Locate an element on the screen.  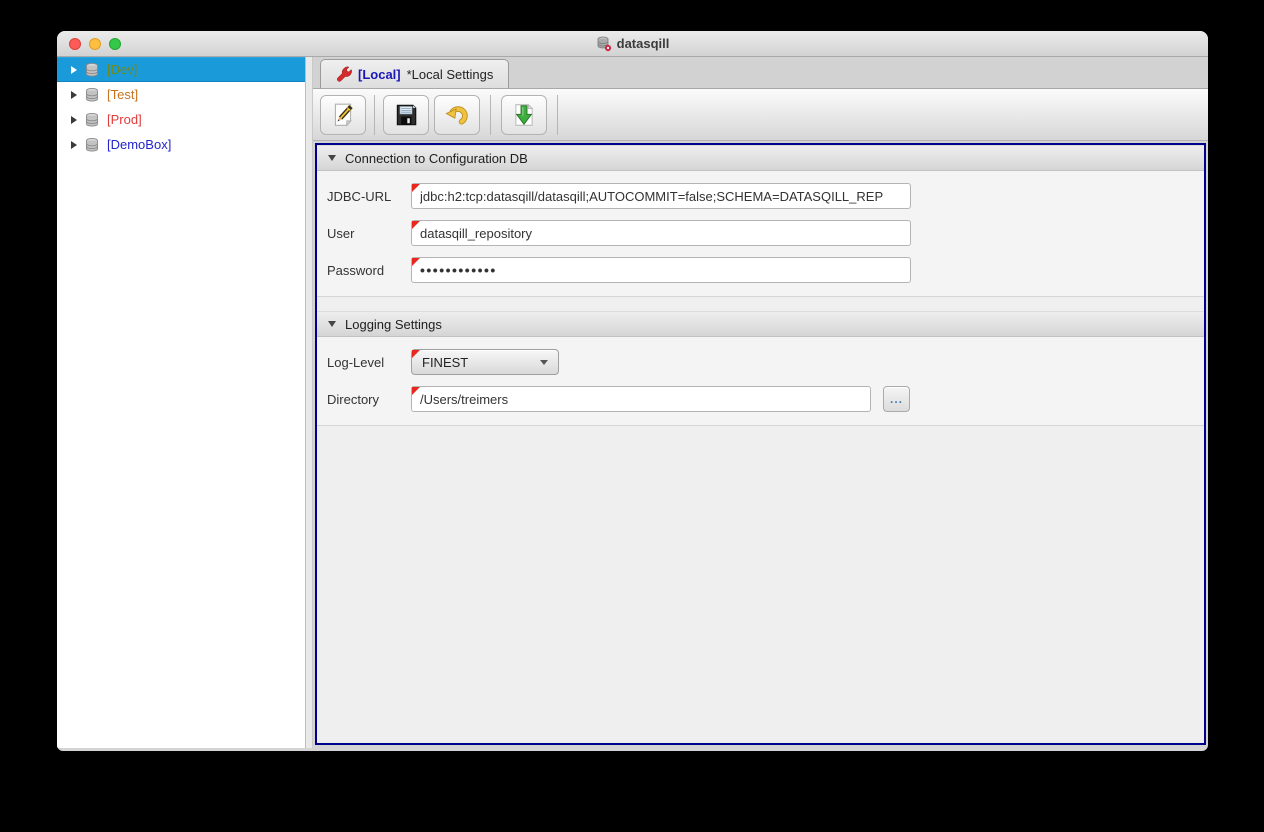
tab-bar: [Local] *Local Settings is located at coordinates (760, 73).